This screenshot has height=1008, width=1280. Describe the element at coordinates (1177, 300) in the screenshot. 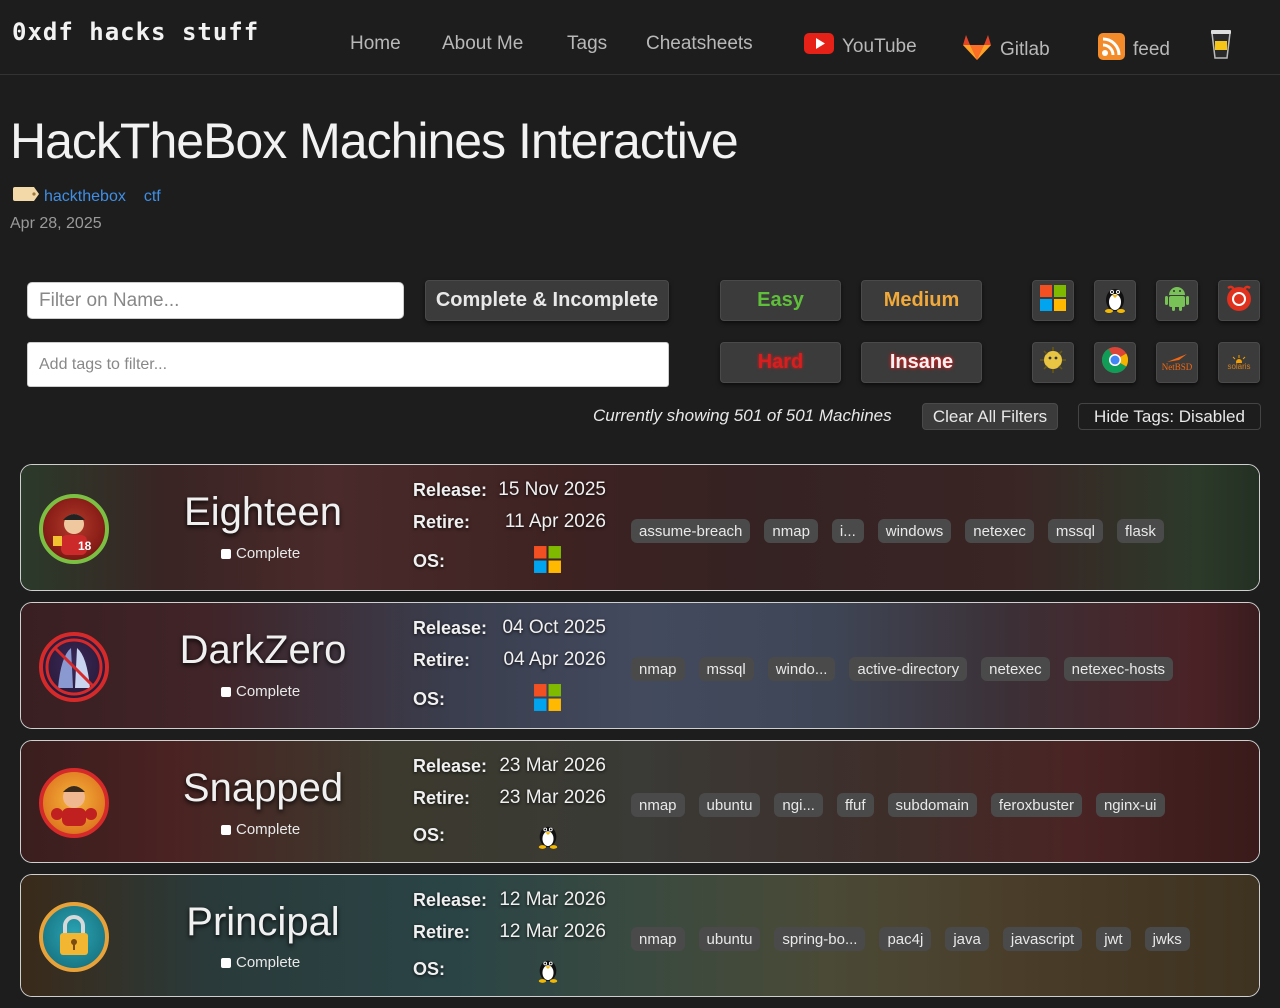

I see `os-filter-android` at that location.